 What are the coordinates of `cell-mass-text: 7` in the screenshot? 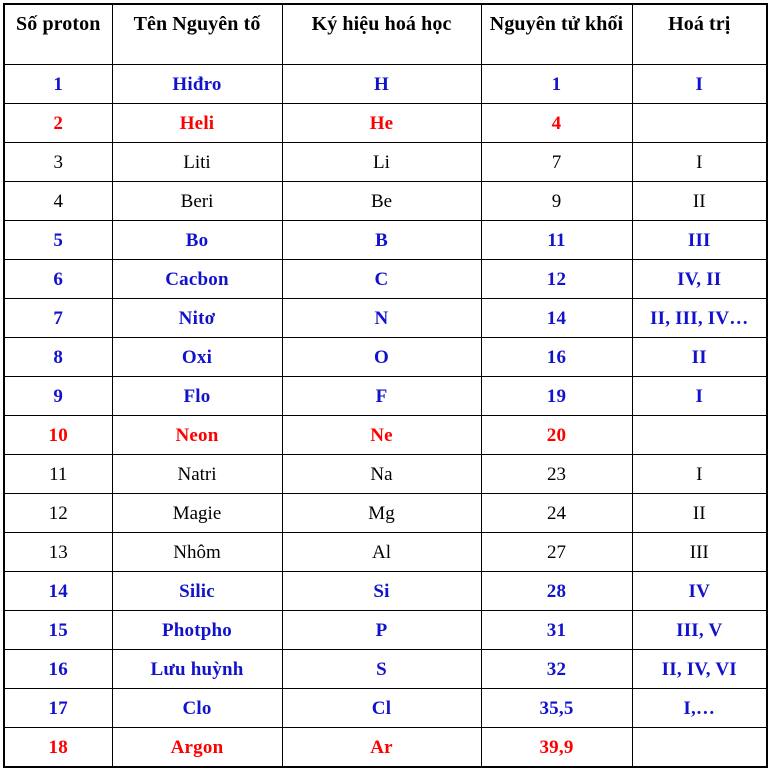 It's located at (556, 162).